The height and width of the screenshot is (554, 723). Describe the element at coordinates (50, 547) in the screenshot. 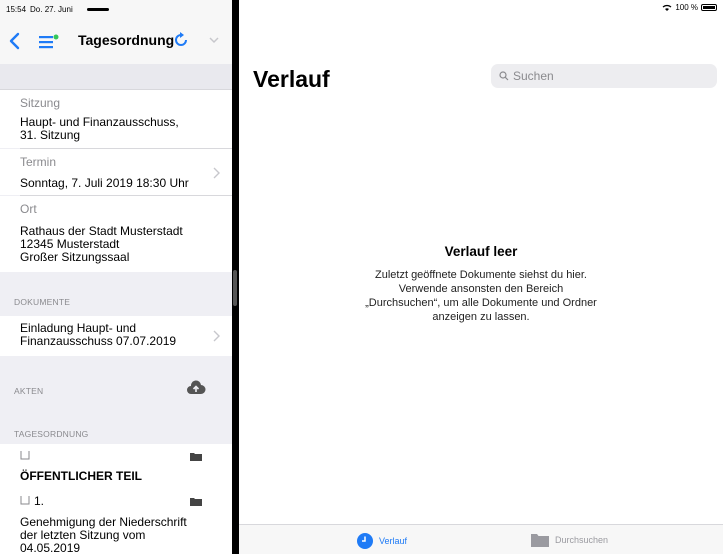

I see `agenda-item-line3: 04.05.2019` at that location.